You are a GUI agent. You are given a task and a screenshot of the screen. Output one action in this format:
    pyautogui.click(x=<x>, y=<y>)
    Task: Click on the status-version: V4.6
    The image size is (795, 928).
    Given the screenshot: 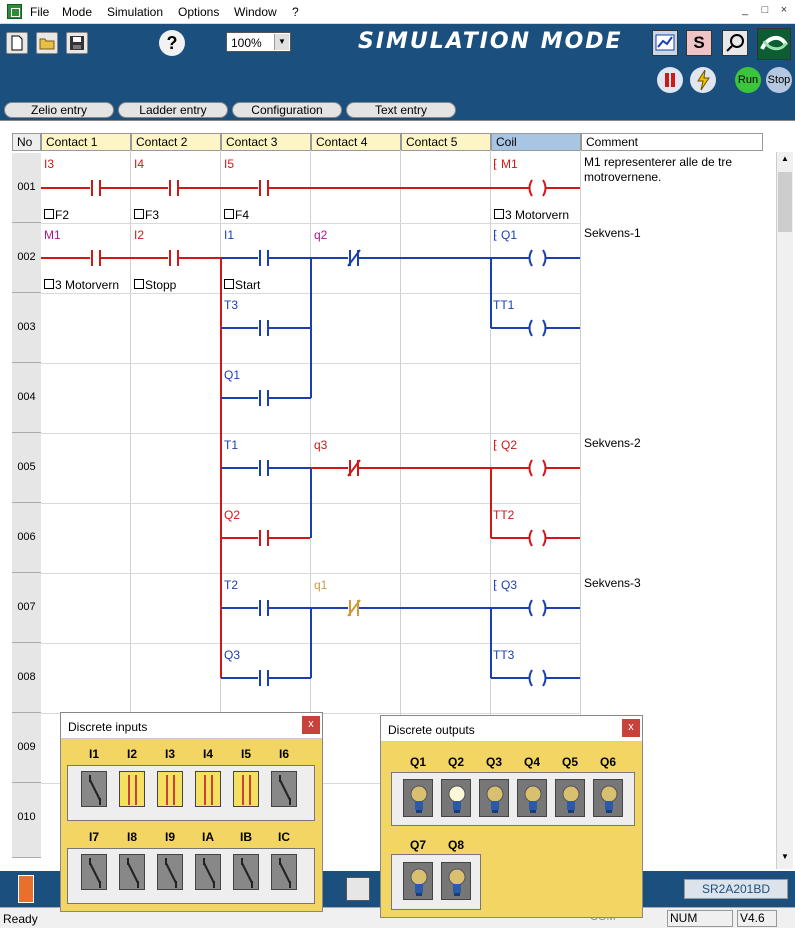 What is the action you would take?
    pyautogui.click(x=757, y=918)
    